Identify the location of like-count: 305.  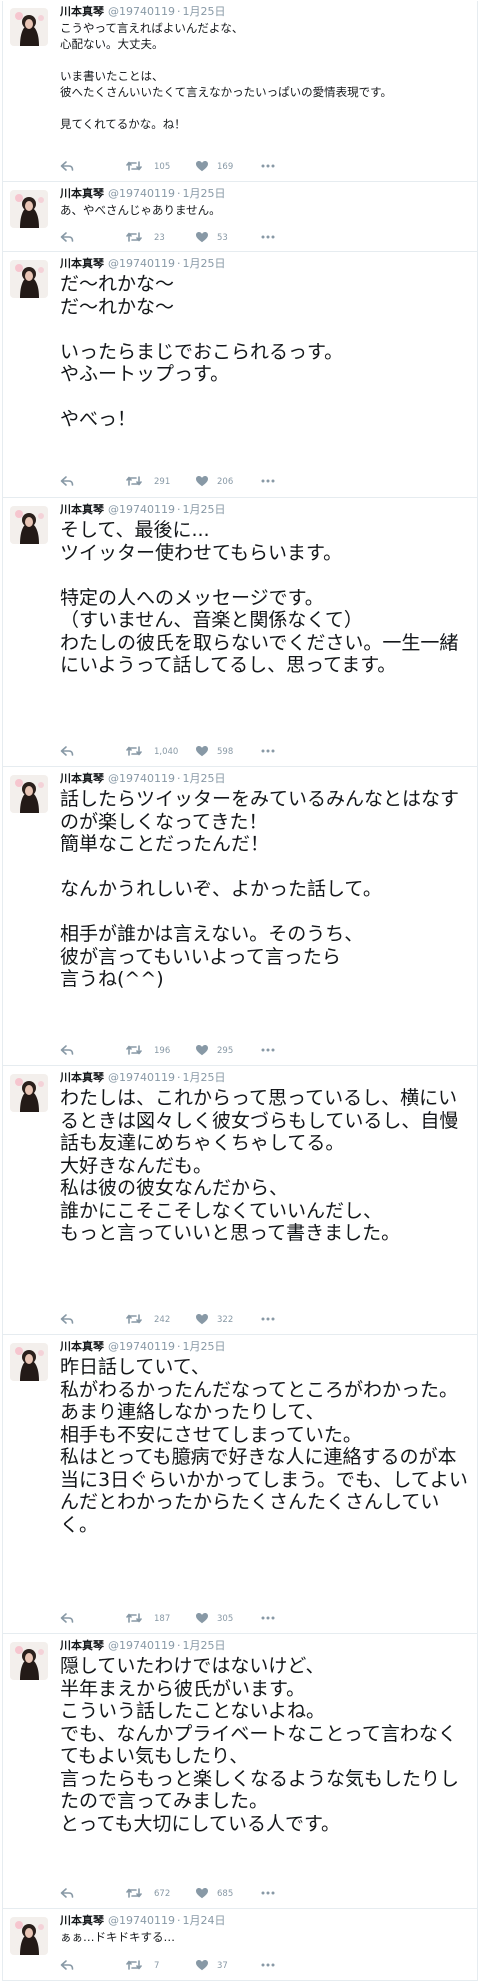
(225, 1619).